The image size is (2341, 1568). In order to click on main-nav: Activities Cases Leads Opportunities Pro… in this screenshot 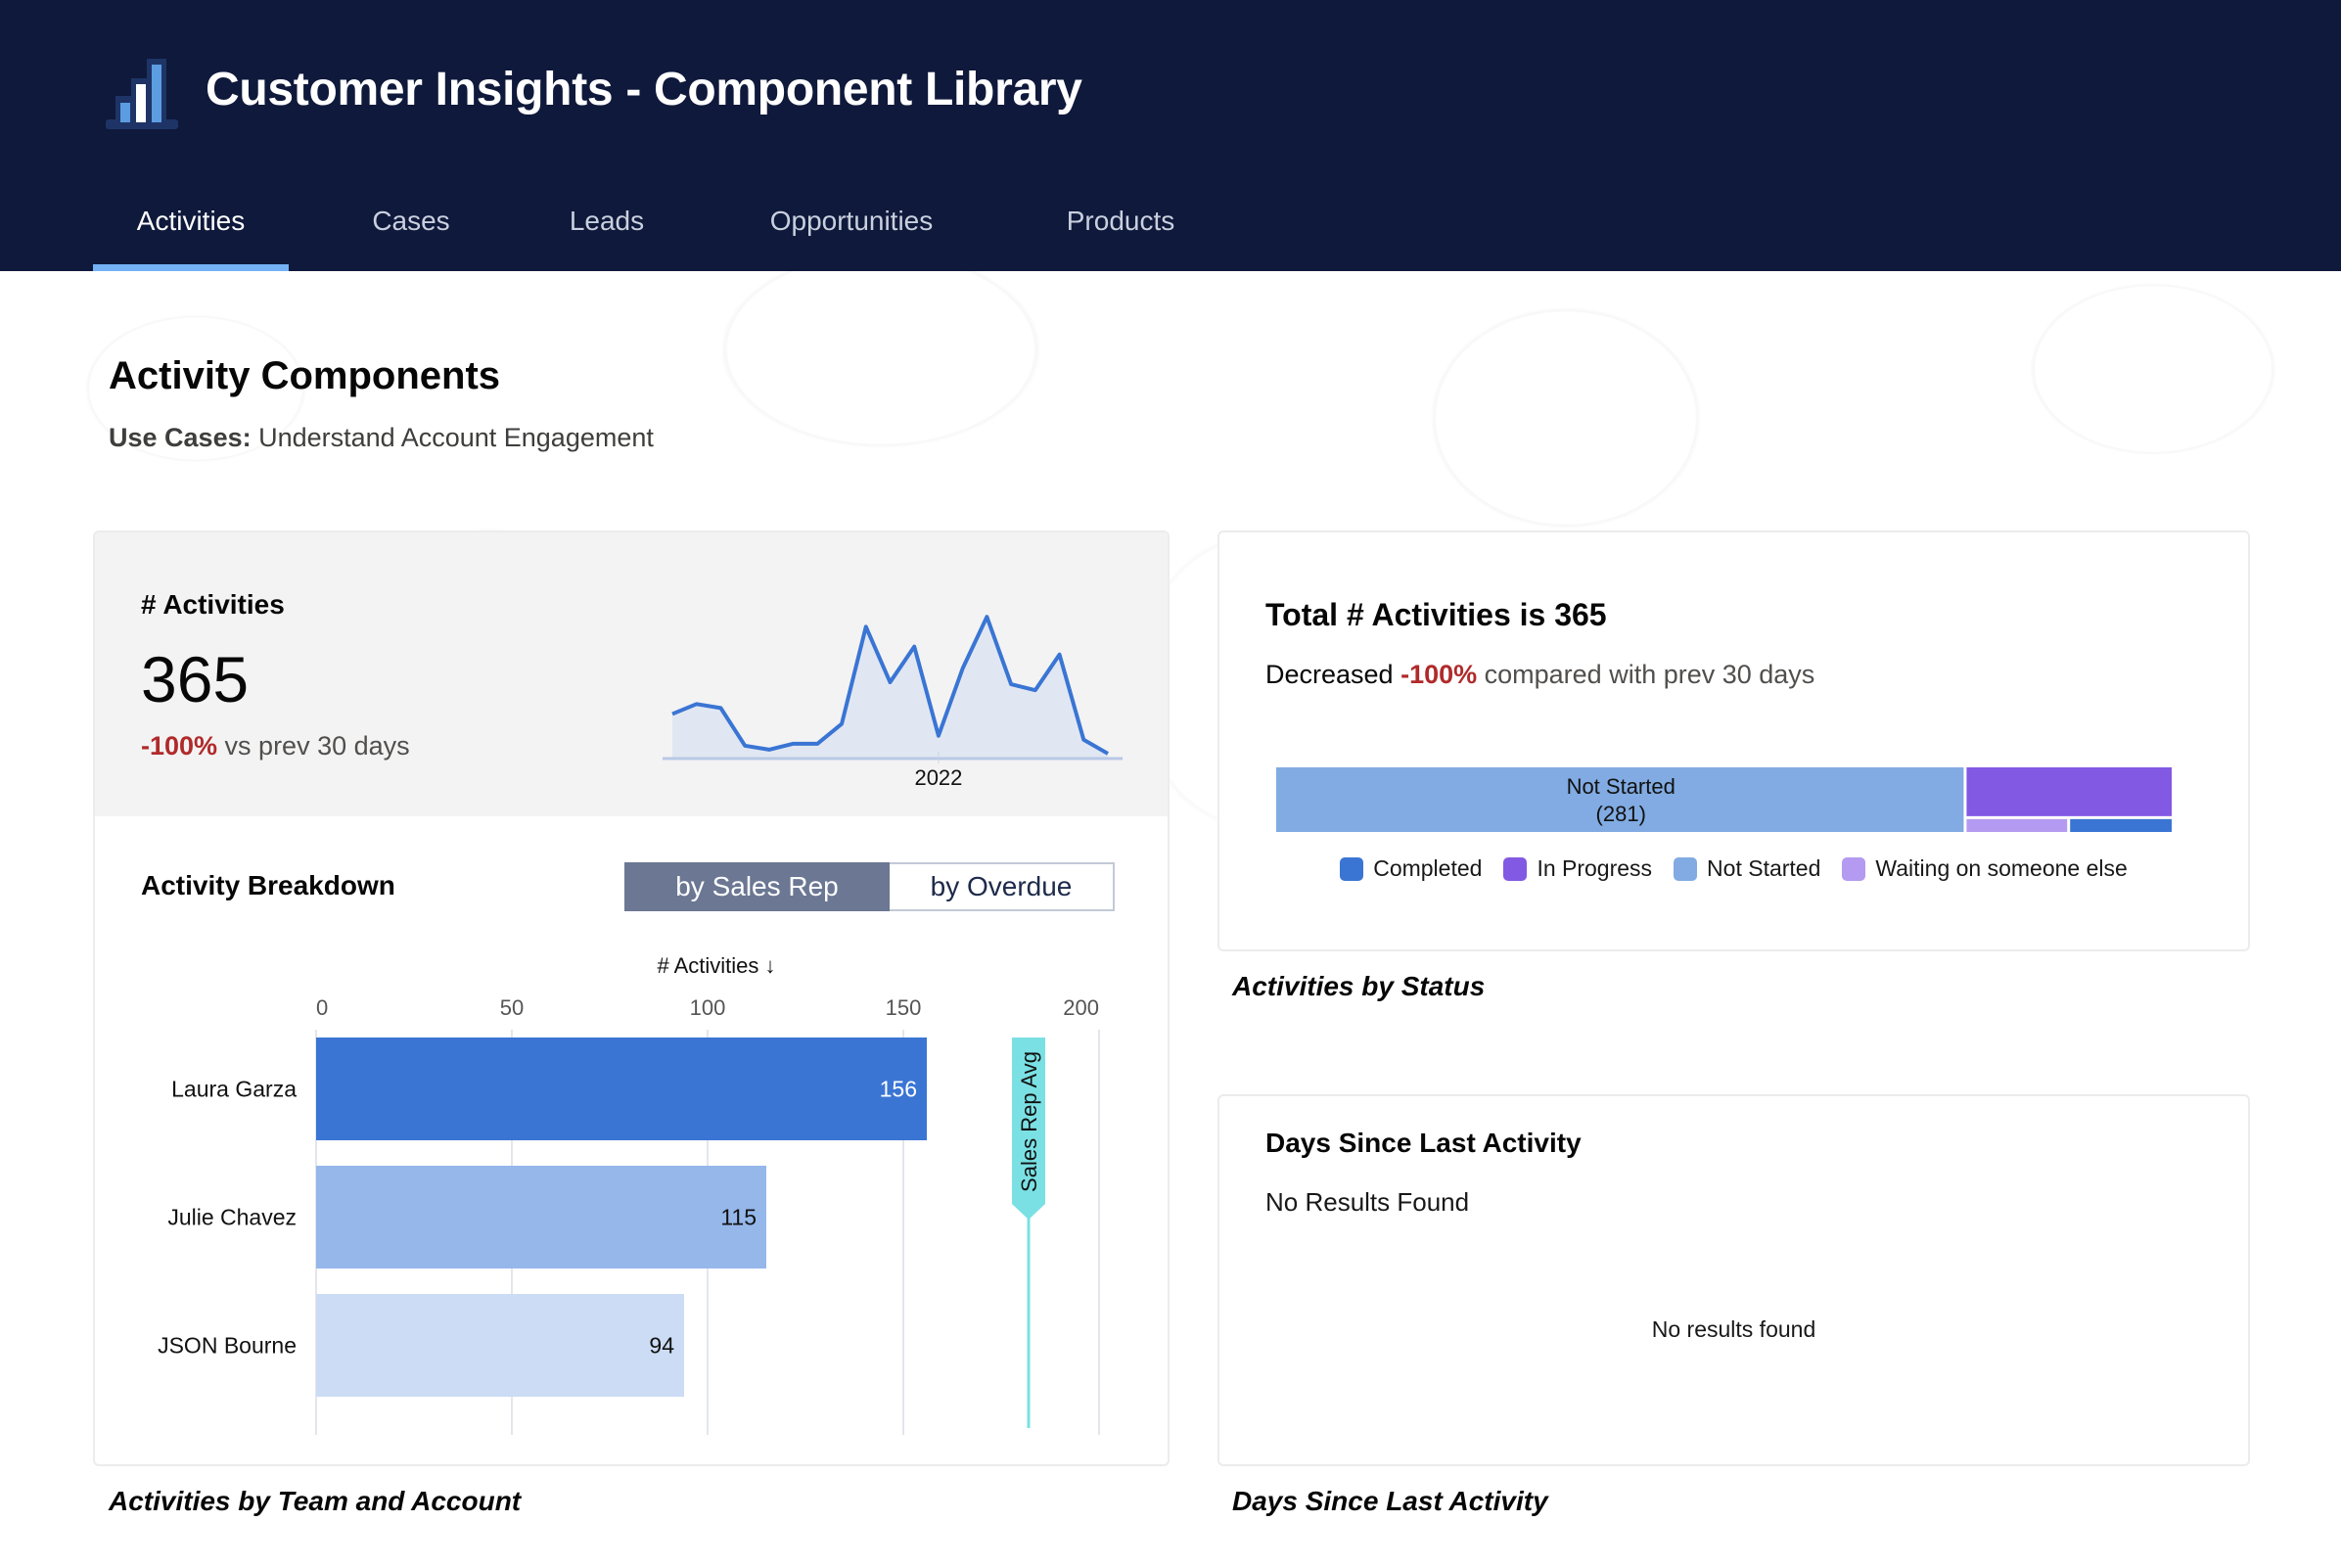, I will do `click(1170, 233)`.